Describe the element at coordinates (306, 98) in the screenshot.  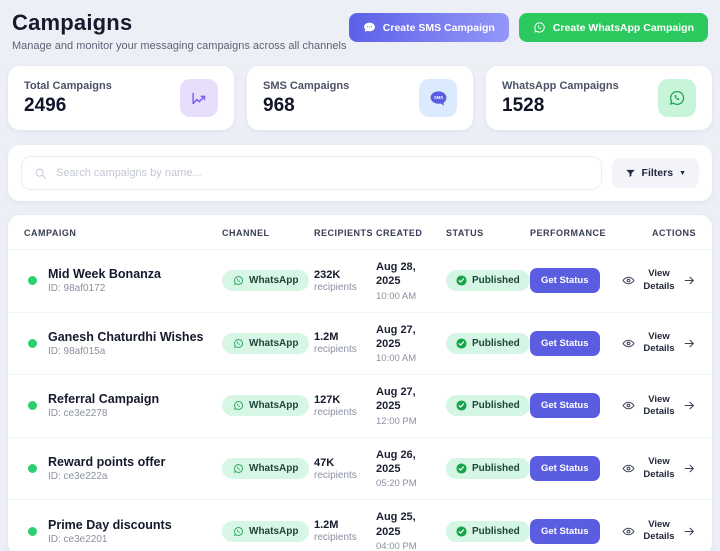
I see `stat-text: SMS Campaigns 968` at that location.